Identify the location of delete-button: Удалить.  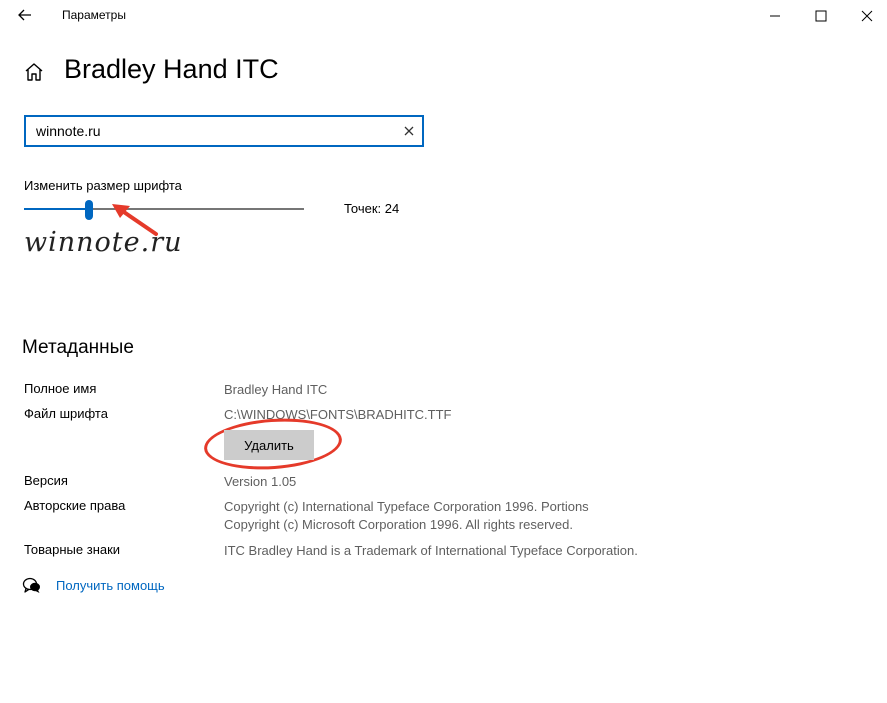
(269, 445).